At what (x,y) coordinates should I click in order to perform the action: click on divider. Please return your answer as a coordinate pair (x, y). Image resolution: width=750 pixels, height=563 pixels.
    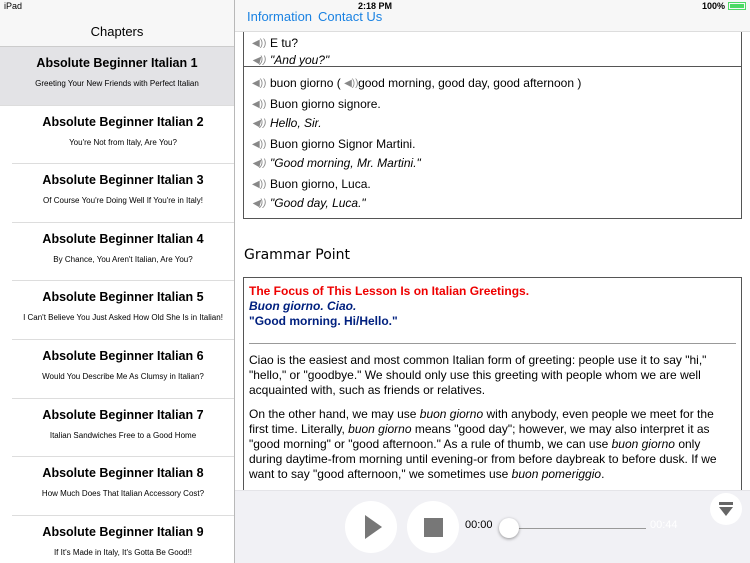
    Looking at the image, I should click on (492, 343).